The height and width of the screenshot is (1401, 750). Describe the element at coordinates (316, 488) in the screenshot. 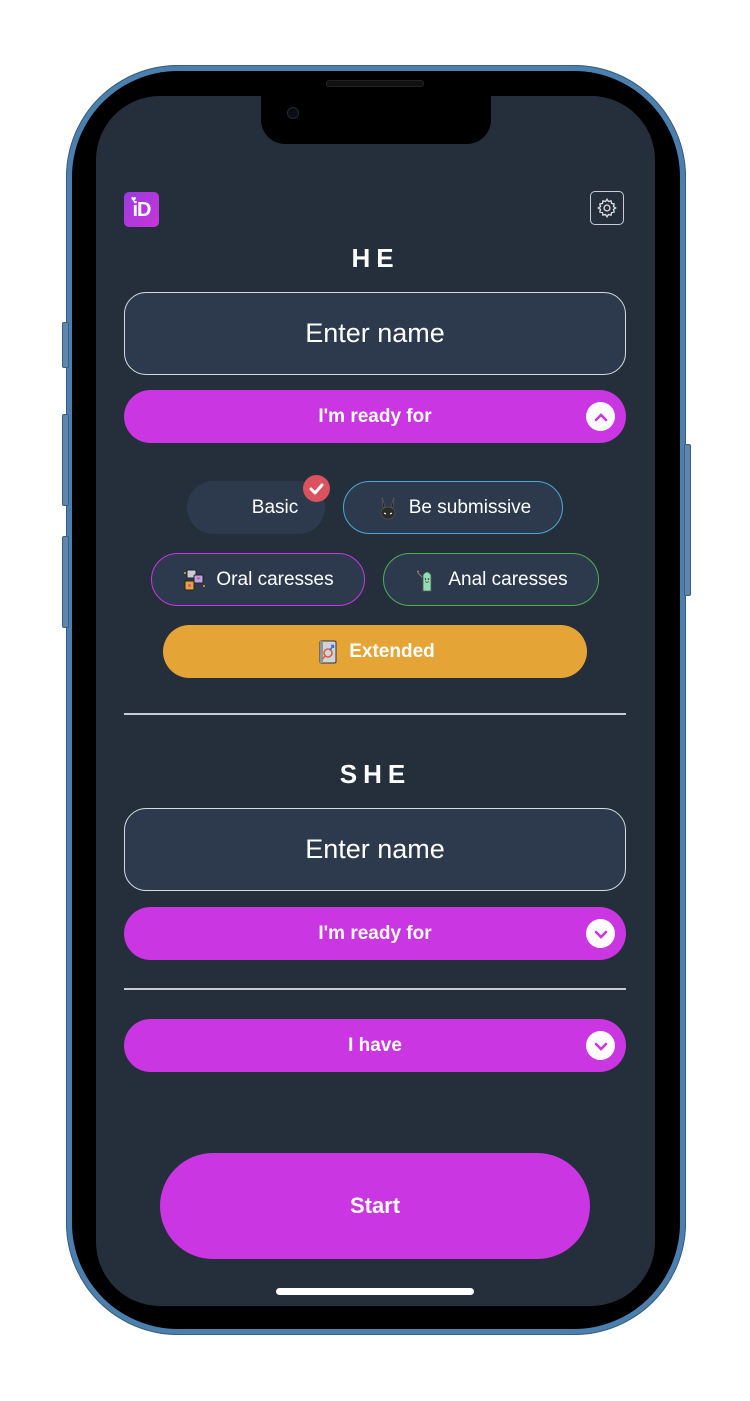

I see `check-icon` at that location.